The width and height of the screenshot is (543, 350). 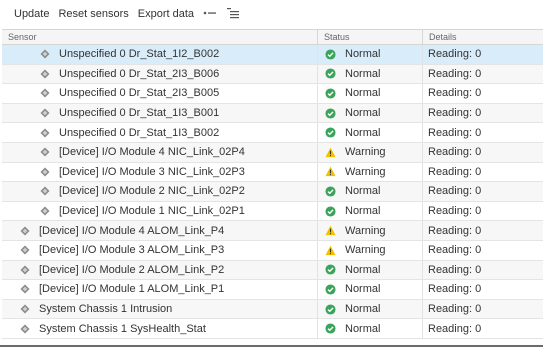 What do you see at coordinates (139, 113) in the screenshot?
I see `sensor-name: Unspecified 0 Dr_Stat_1I3_B001` at bounding box center [139, 113].